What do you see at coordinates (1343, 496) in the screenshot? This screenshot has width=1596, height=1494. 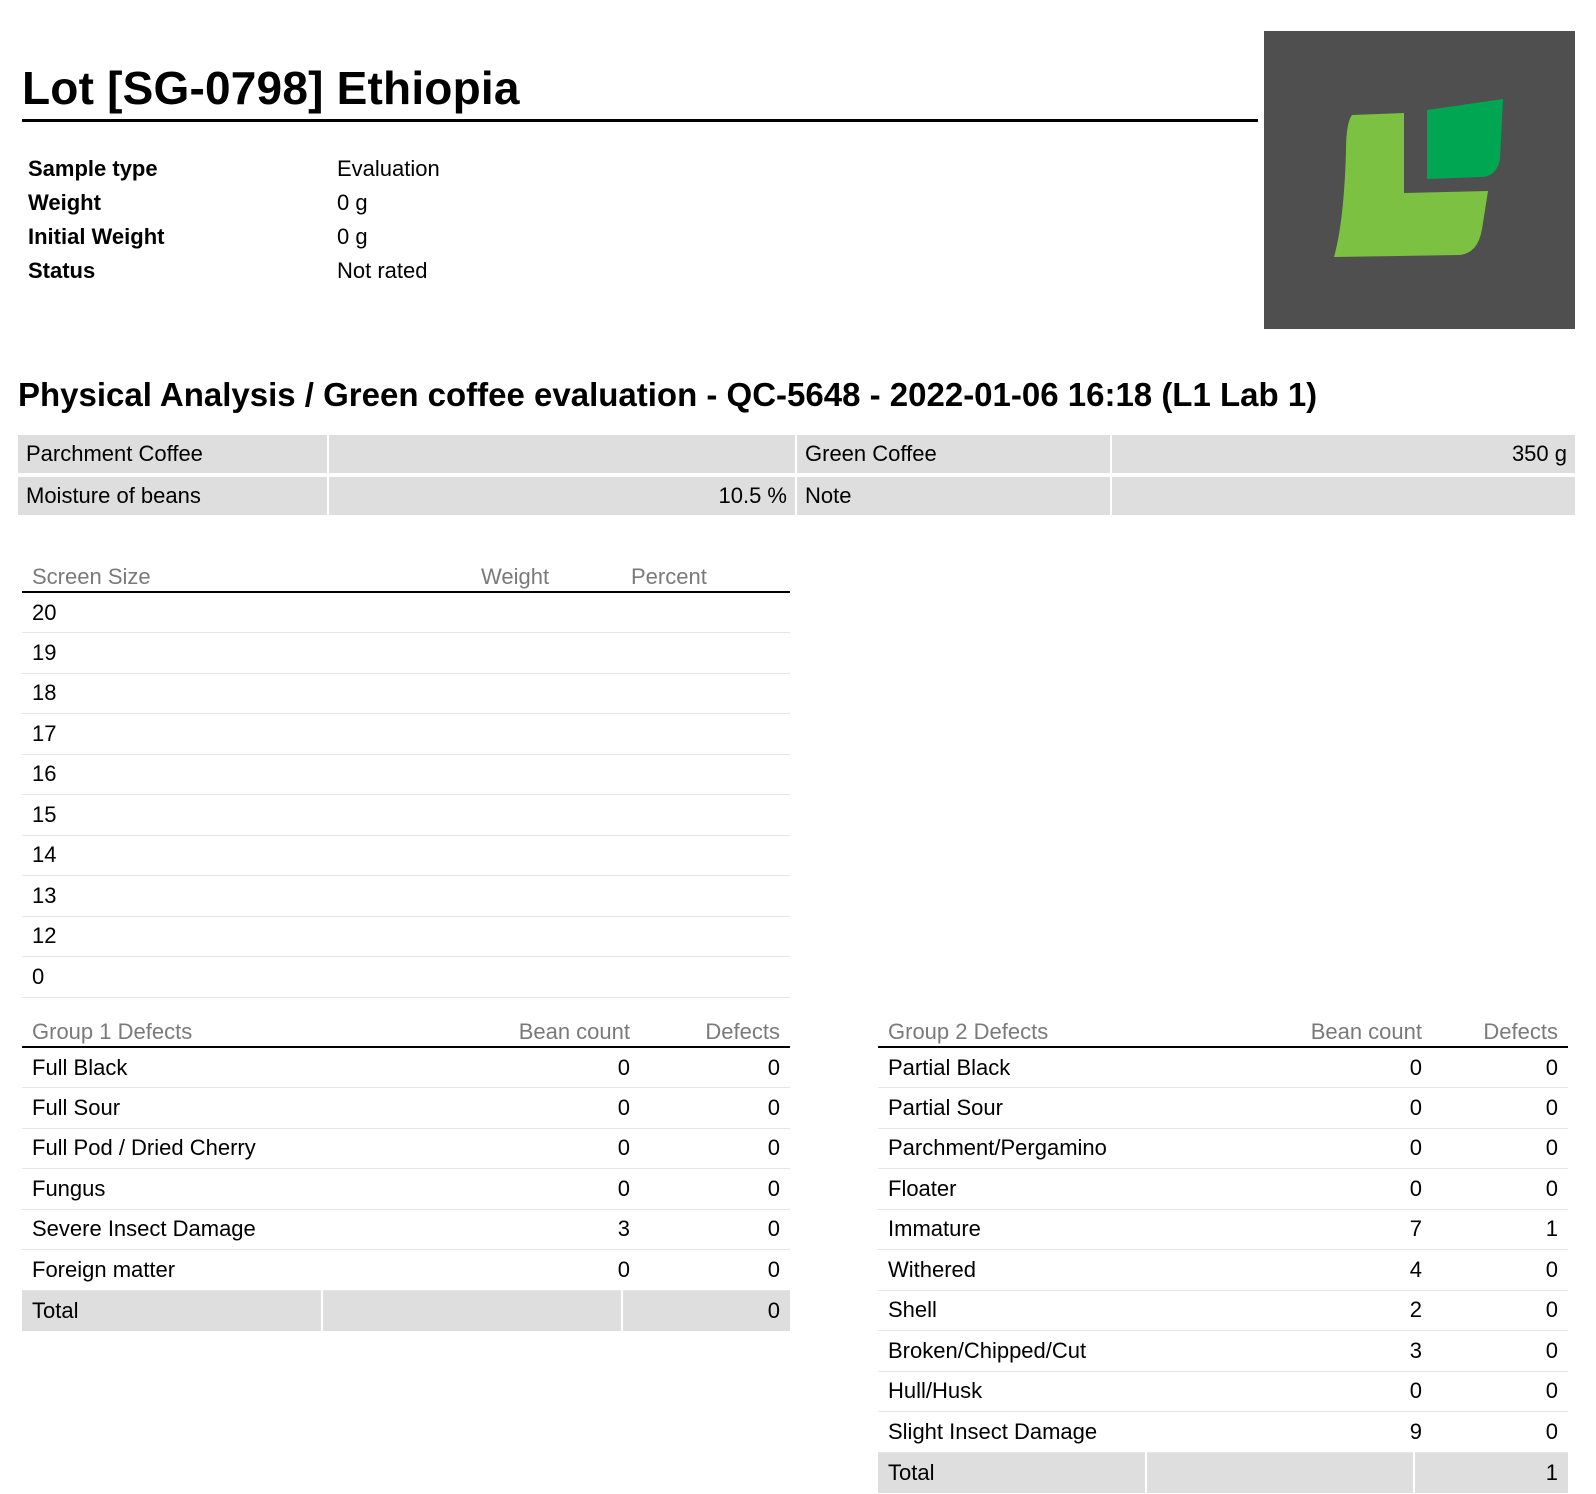 I see `info-value` at bounding box center [1343, 496].